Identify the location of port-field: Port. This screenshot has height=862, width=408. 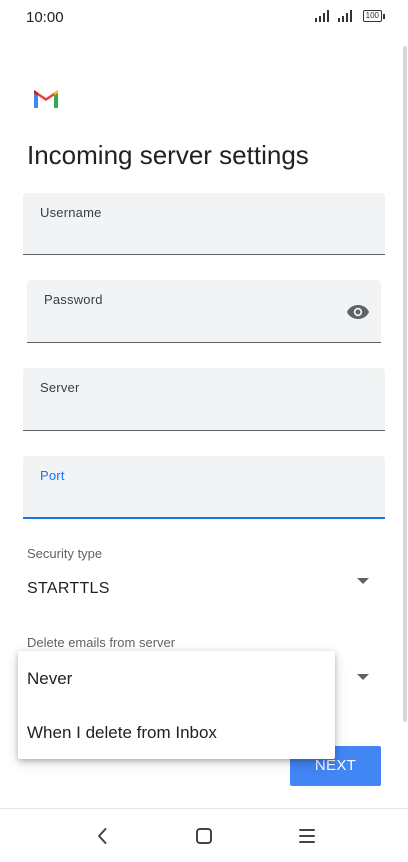
(204, 487).